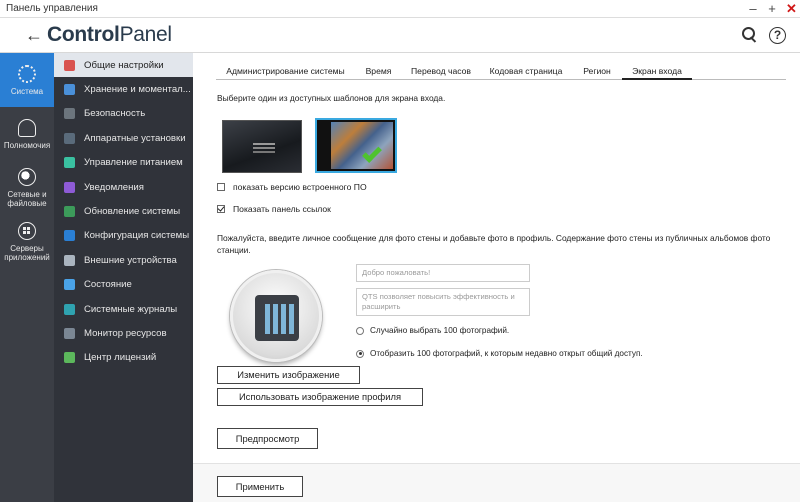 This screenshot has height=502, width=800. I want to click on rail-item-label: Система, so click(27, 91).